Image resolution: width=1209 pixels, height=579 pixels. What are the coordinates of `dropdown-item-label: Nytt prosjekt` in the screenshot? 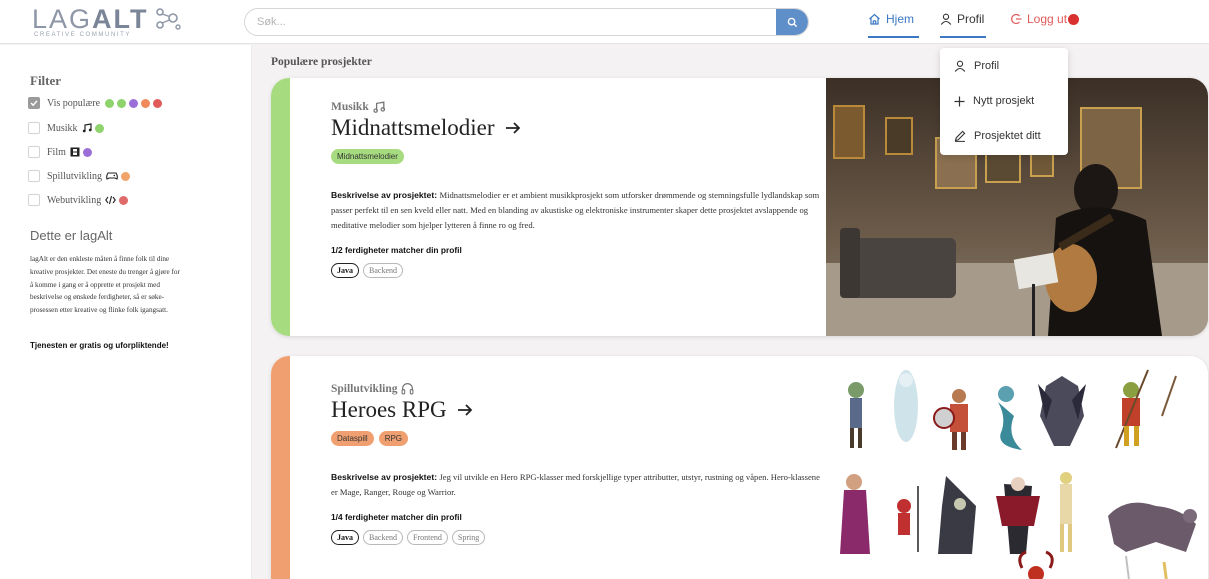 It's located at (1004, 101).